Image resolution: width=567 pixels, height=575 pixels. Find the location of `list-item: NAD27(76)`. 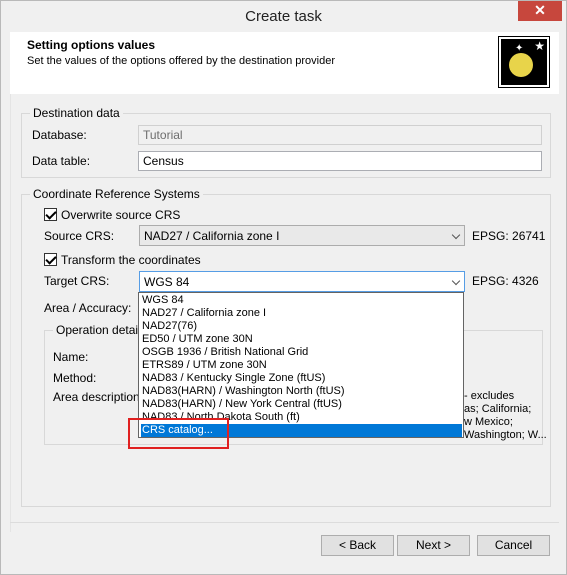

list-item: NAD27(76) is located at coordinates (301, 326).